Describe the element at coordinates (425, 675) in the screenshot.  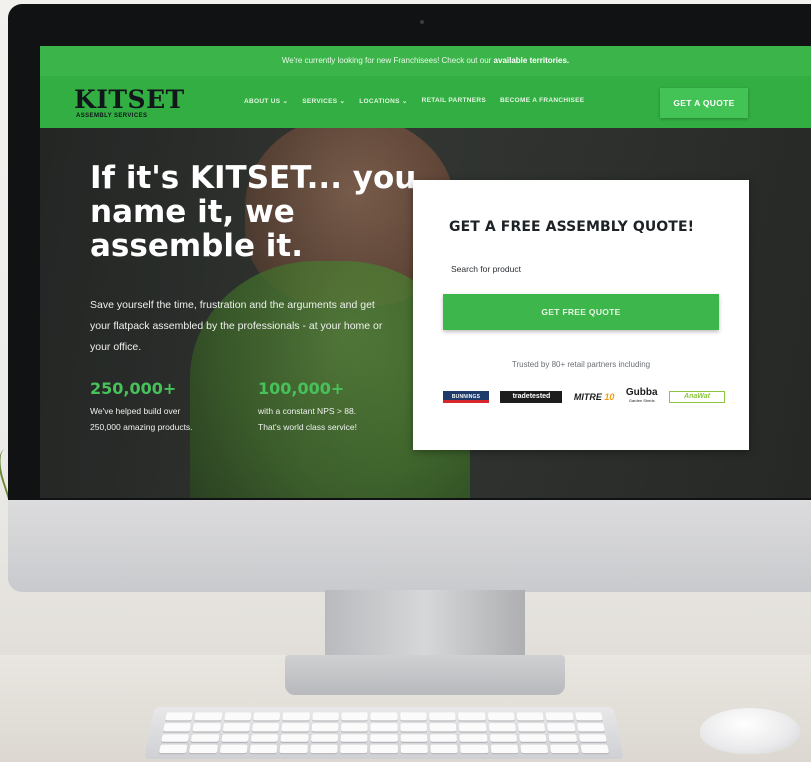
I see `monitor-stand-base` at that location.